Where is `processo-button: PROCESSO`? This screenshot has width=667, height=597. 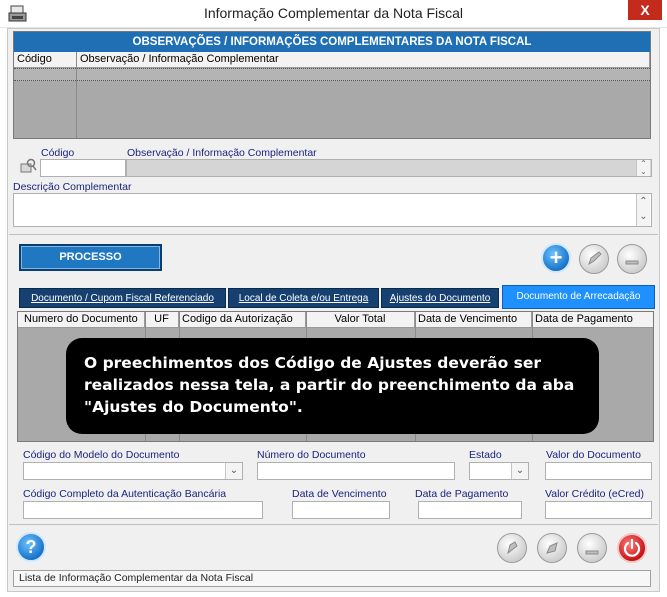 processo-button: PROCESSO is located at coordinates (90, 257).